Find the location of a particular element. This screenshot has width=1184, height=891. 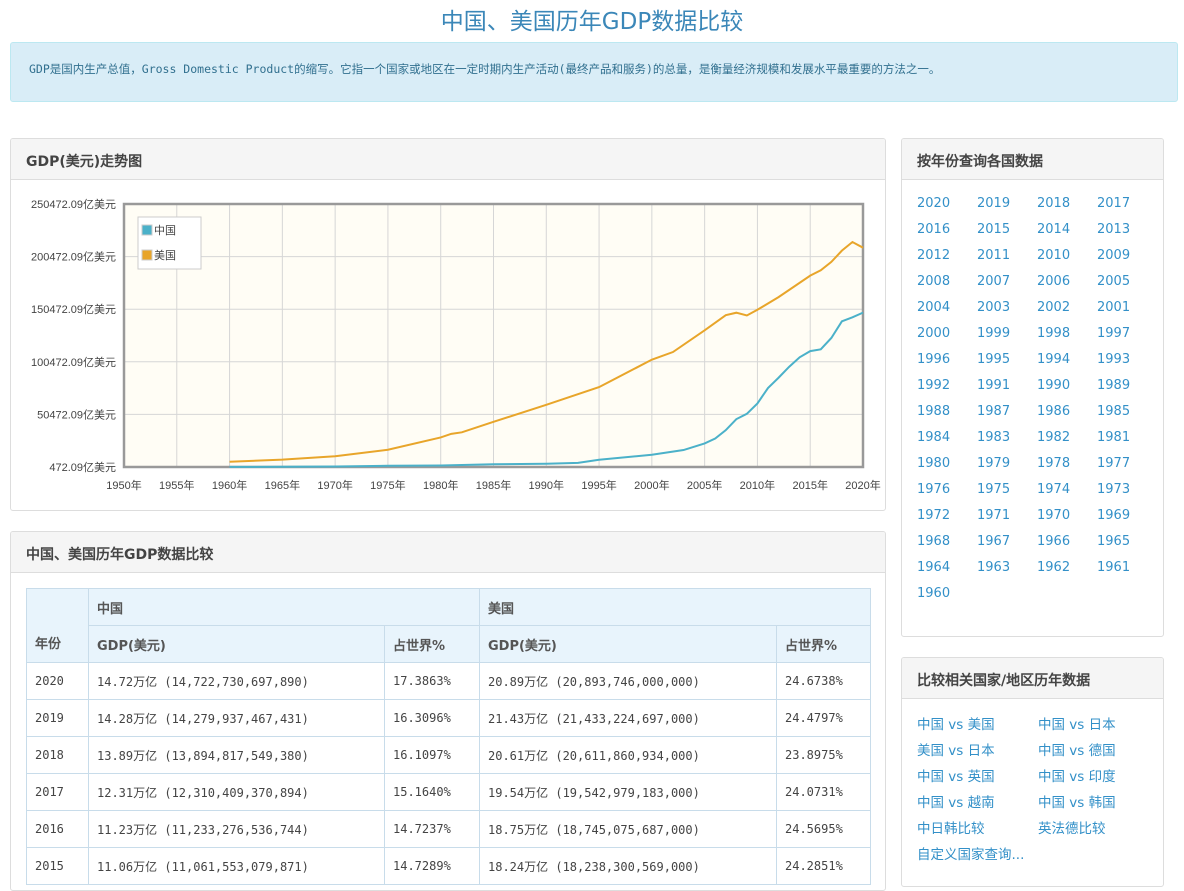

us-share-cell: 24.4797% is located at coordinates (823, 718).